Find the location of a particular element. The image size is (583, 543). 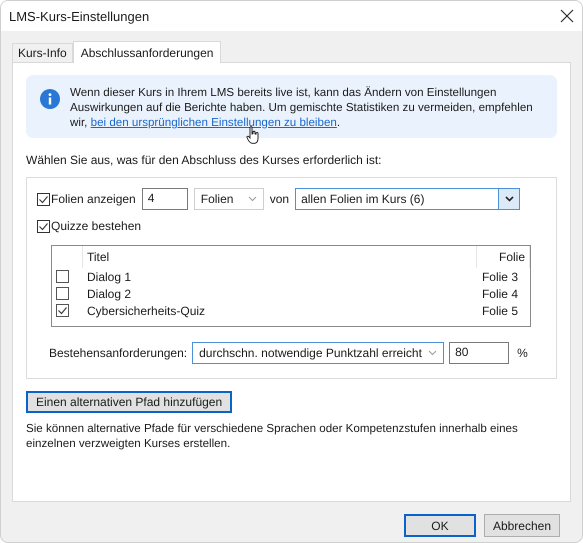

field-label: Bestehensanforderungen: is located at coordinates (118, 353).